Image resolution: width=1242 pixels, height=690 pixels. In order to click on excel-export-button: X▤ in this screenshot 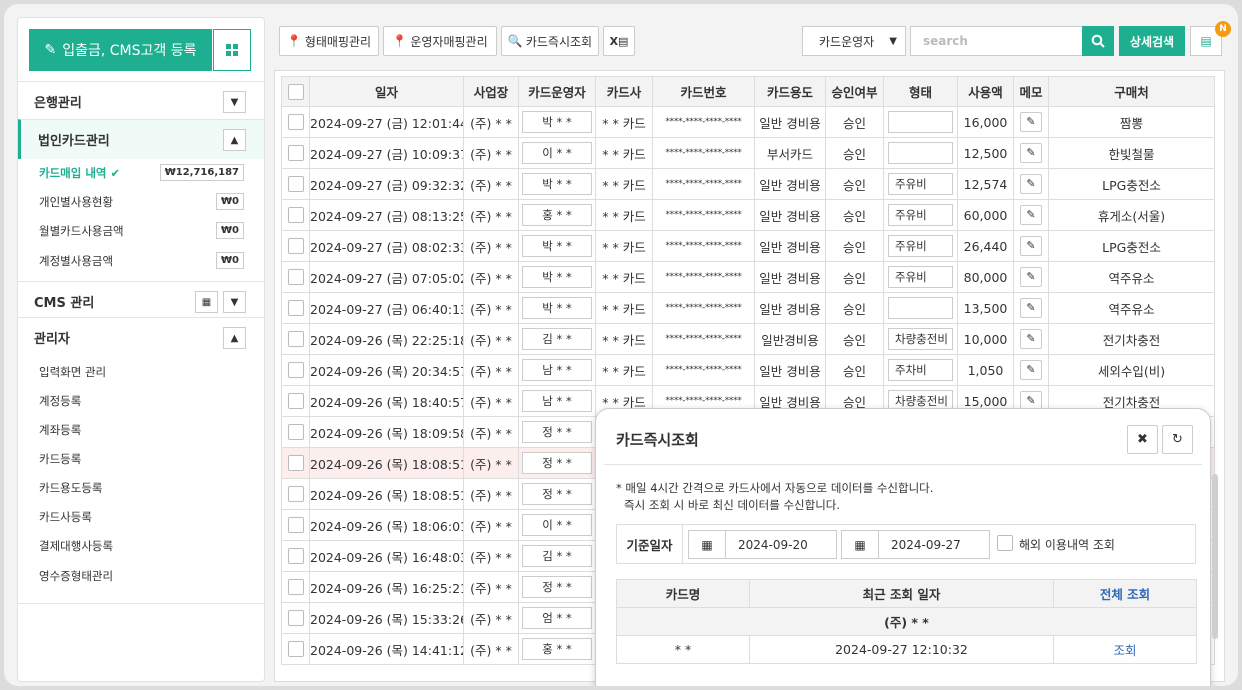, I will do `click(619, 41)`.